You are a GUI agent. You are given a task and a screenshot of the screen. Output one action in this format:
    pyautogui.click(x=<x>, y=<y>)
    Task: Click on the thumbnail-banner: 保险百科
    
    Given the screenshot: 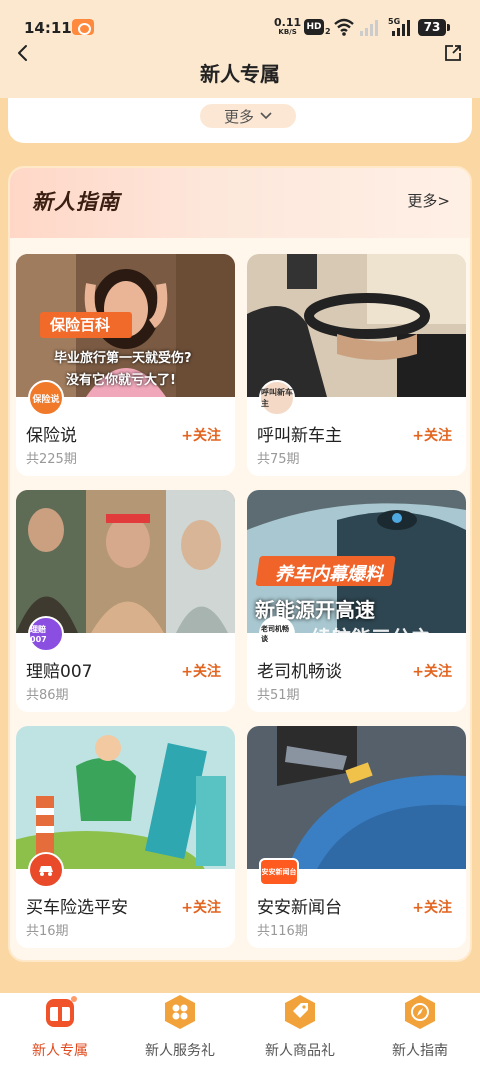 What is the action you would take?
    pyautogui.click(x=80, y=325)
    